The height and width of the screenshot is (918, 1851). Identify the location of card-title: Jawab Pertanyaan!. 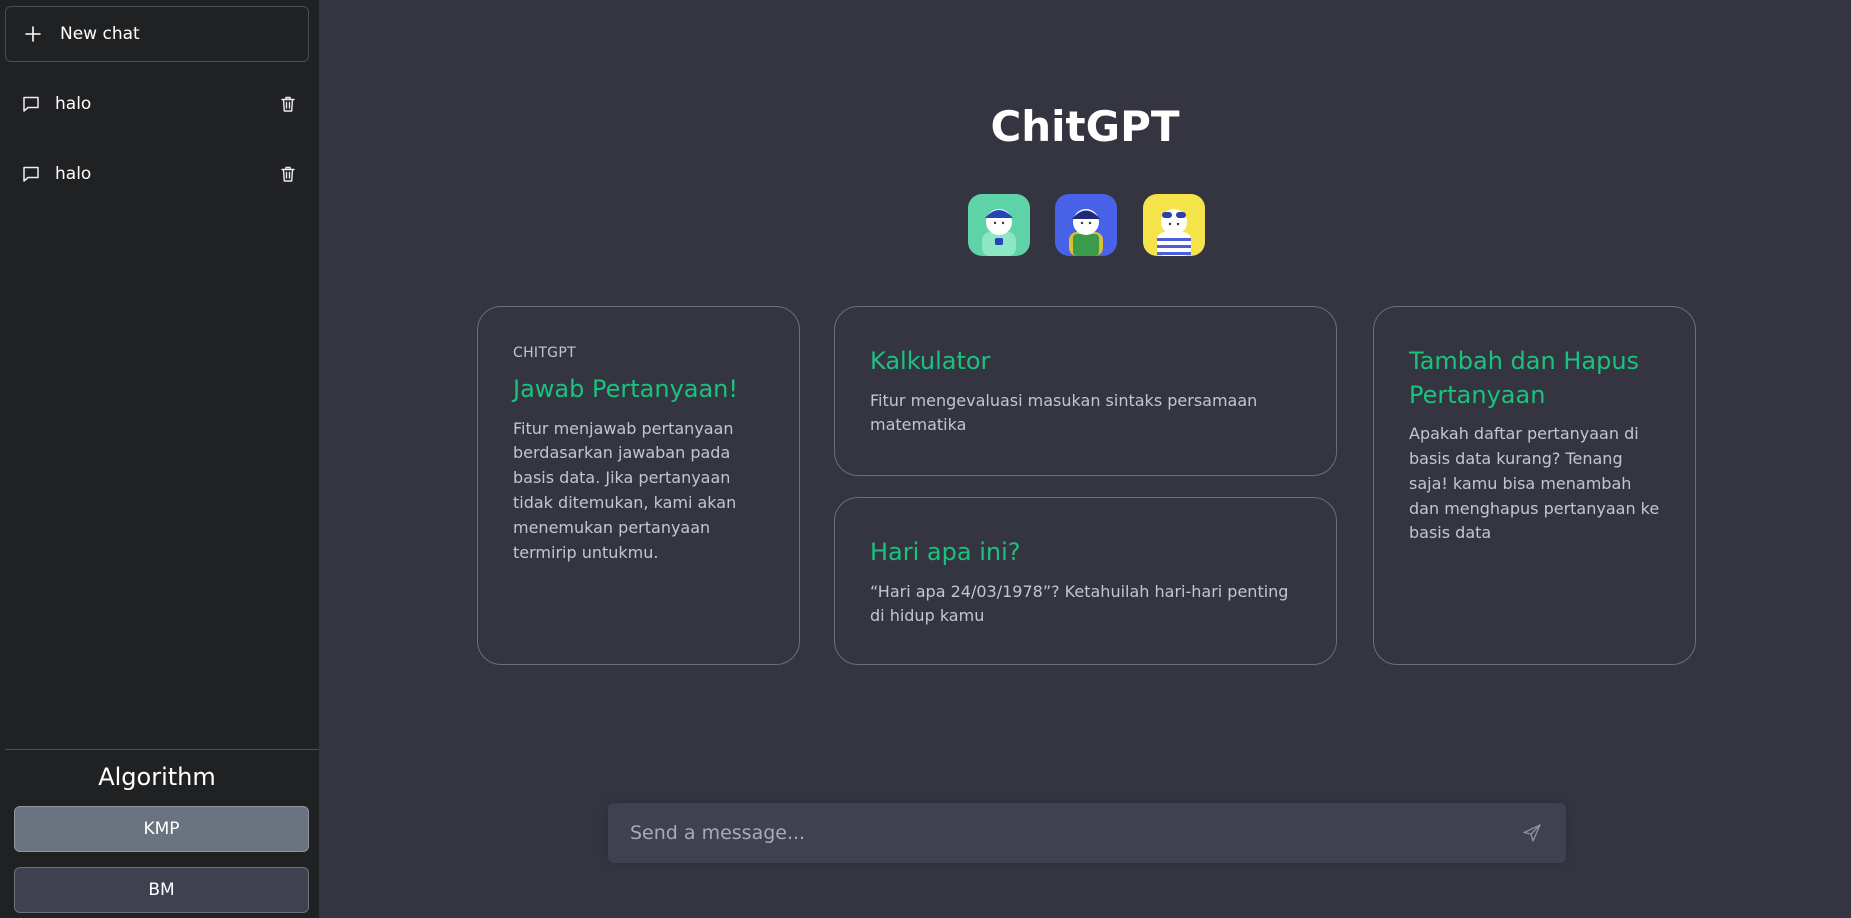
(626, 389).